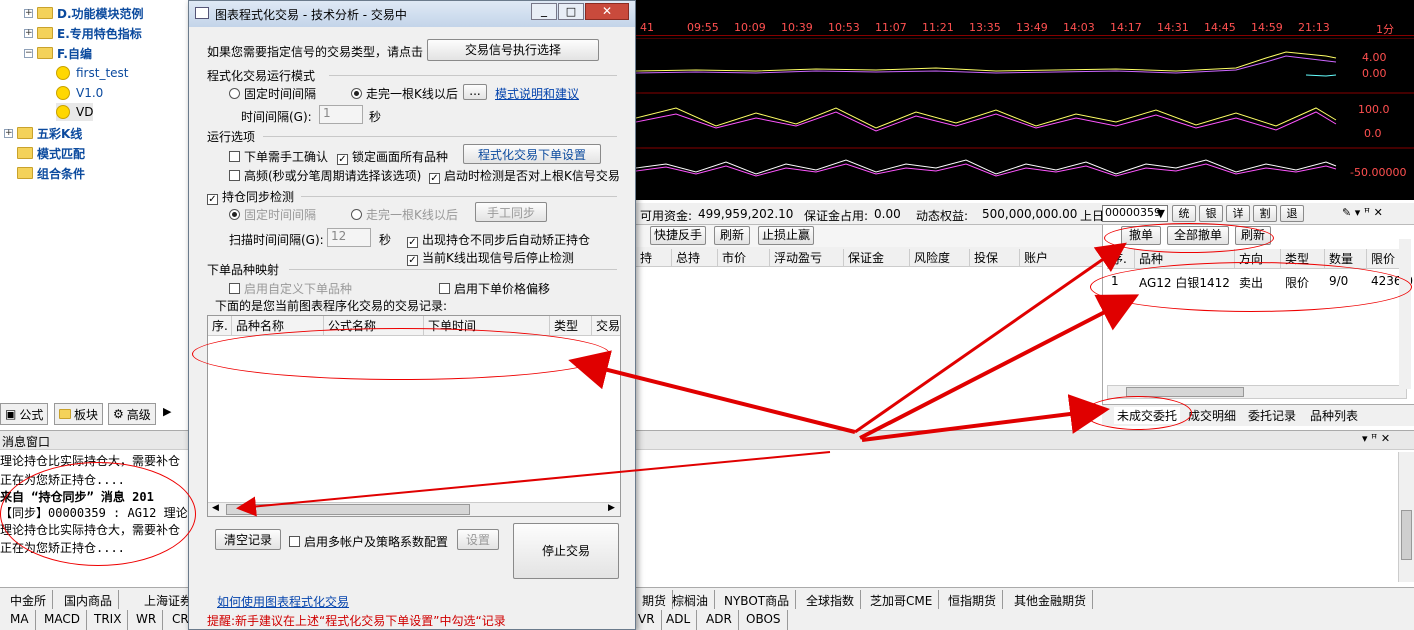 The image size is (1414, 630). I want to click on tab-wr: WR, so click(147, 620).